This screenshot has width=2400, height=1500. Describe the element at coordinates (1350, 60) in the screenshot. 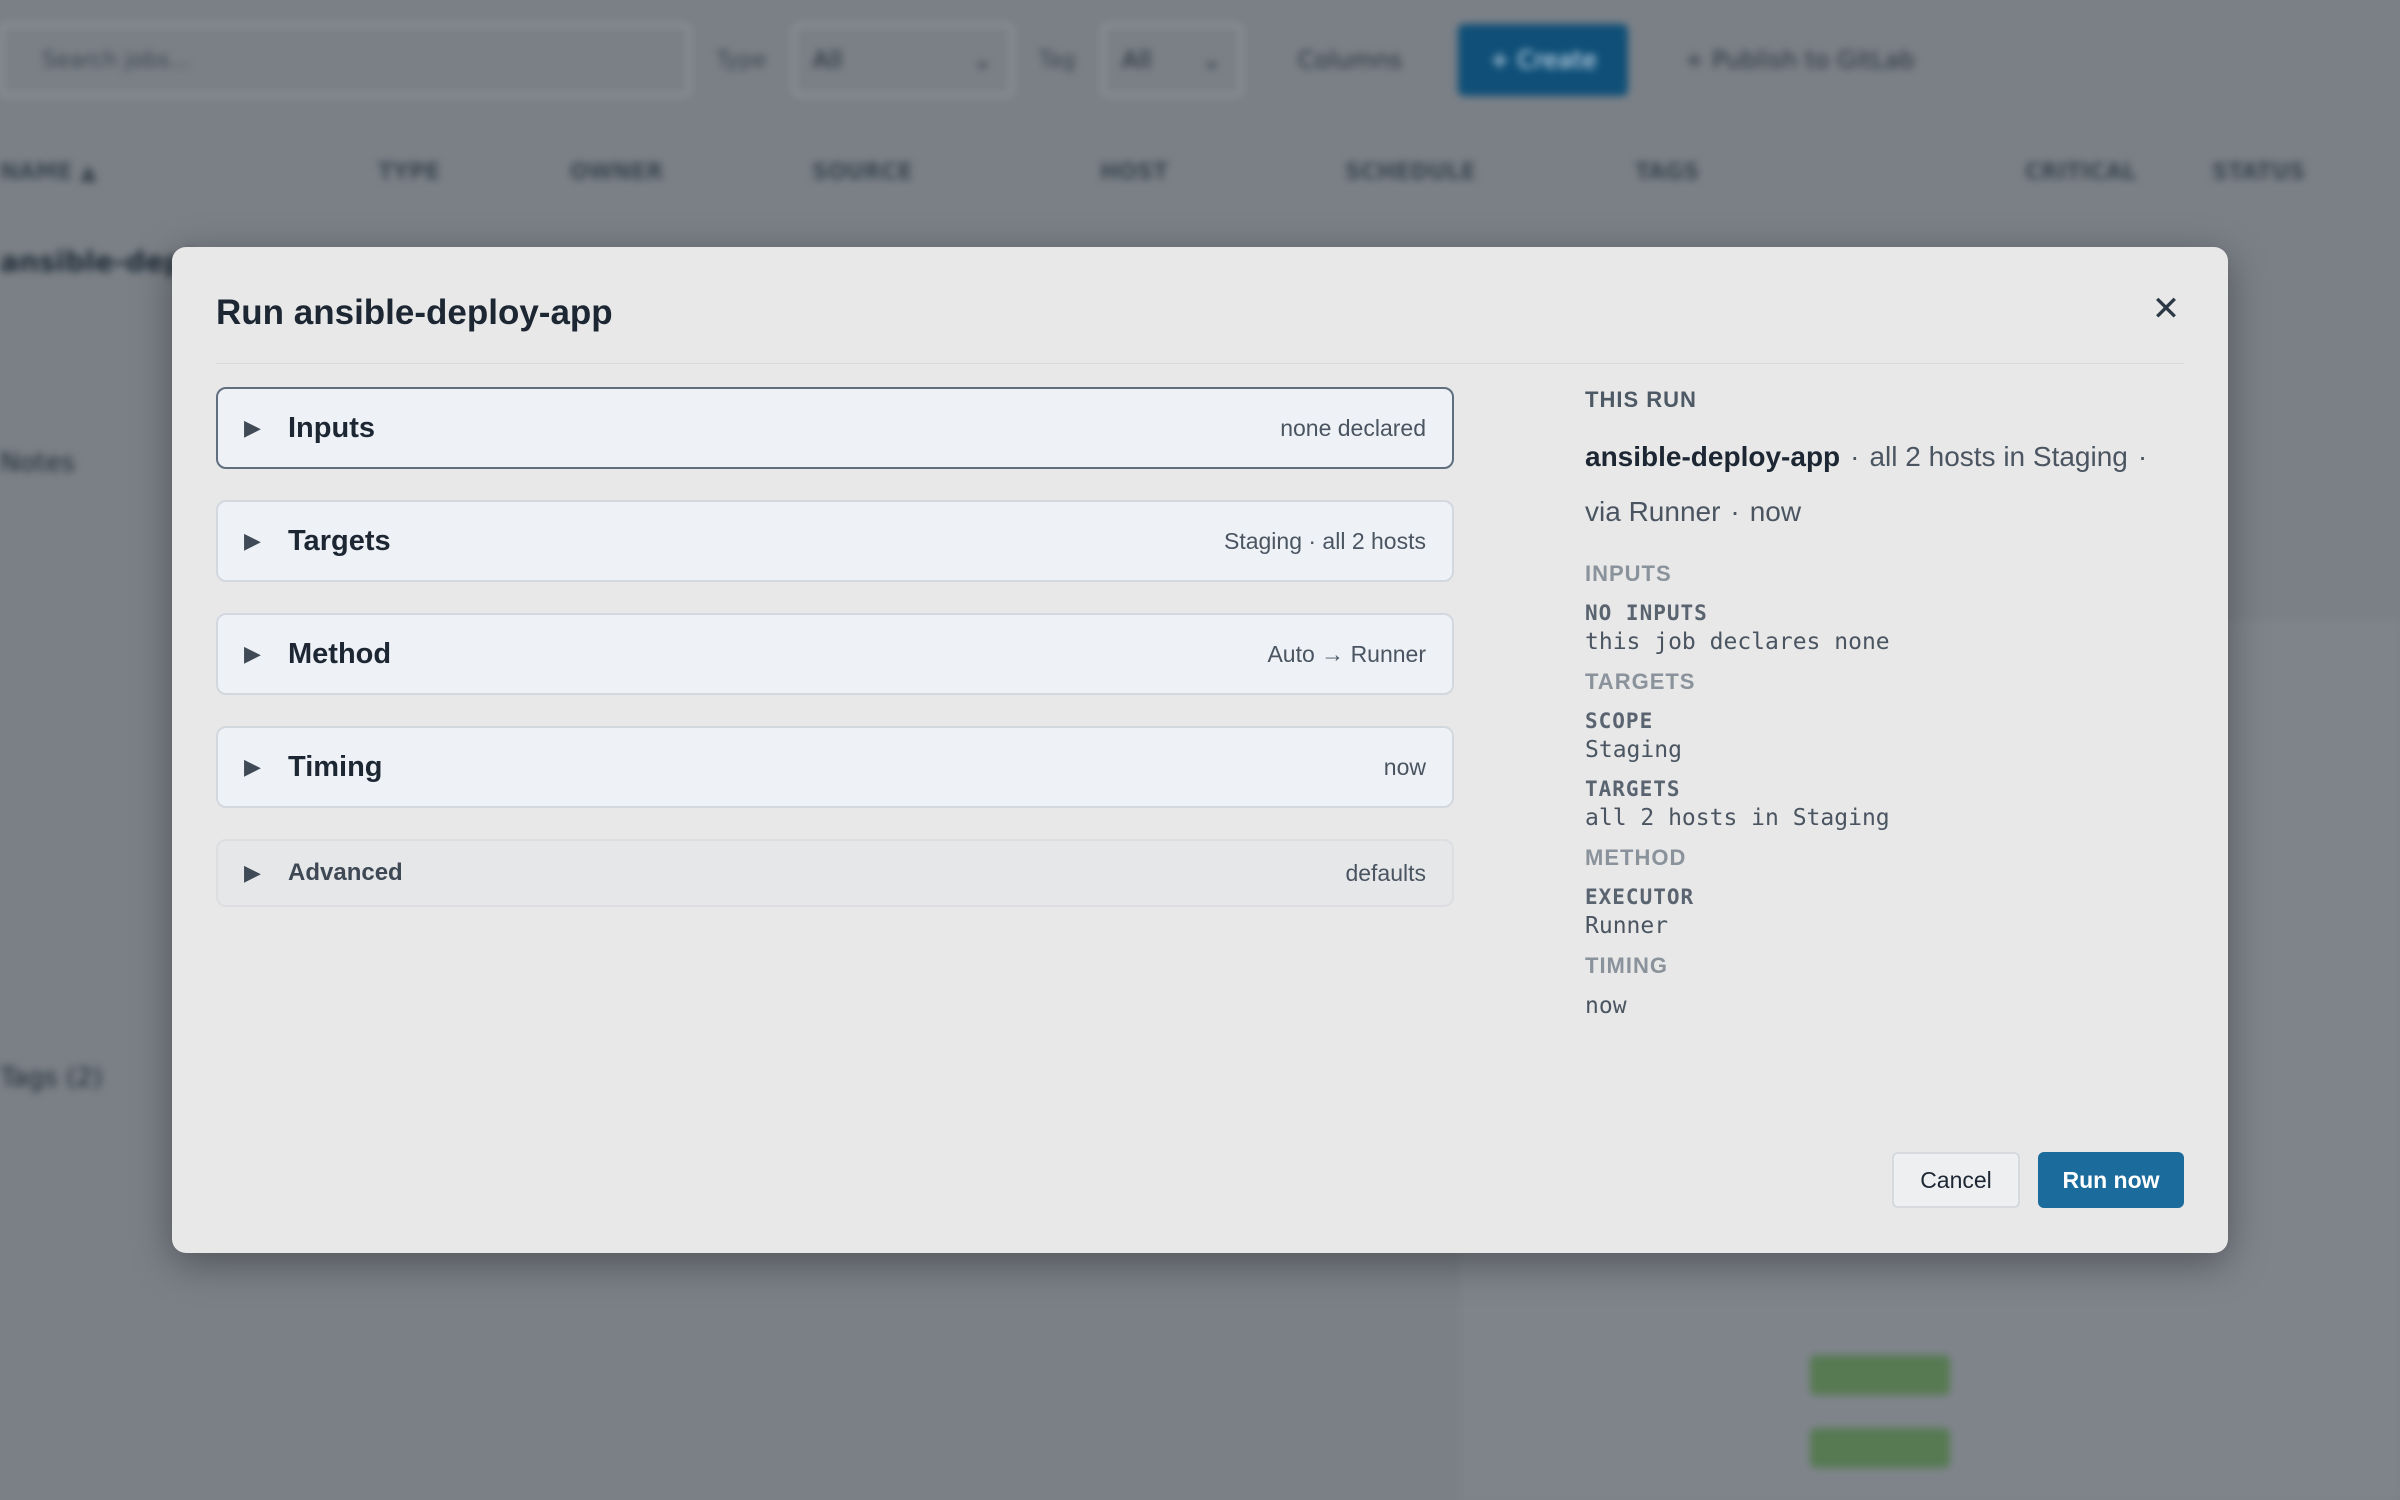

I see `background-columns-button: Columns` at that location.